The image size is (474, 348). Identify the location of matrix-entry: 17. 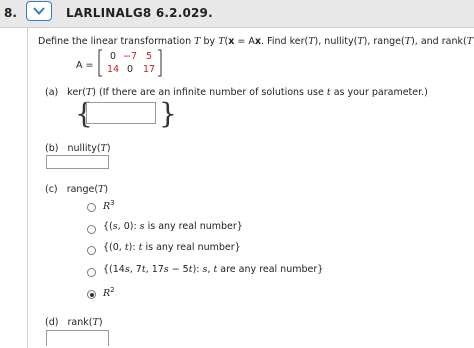
(149, 69).